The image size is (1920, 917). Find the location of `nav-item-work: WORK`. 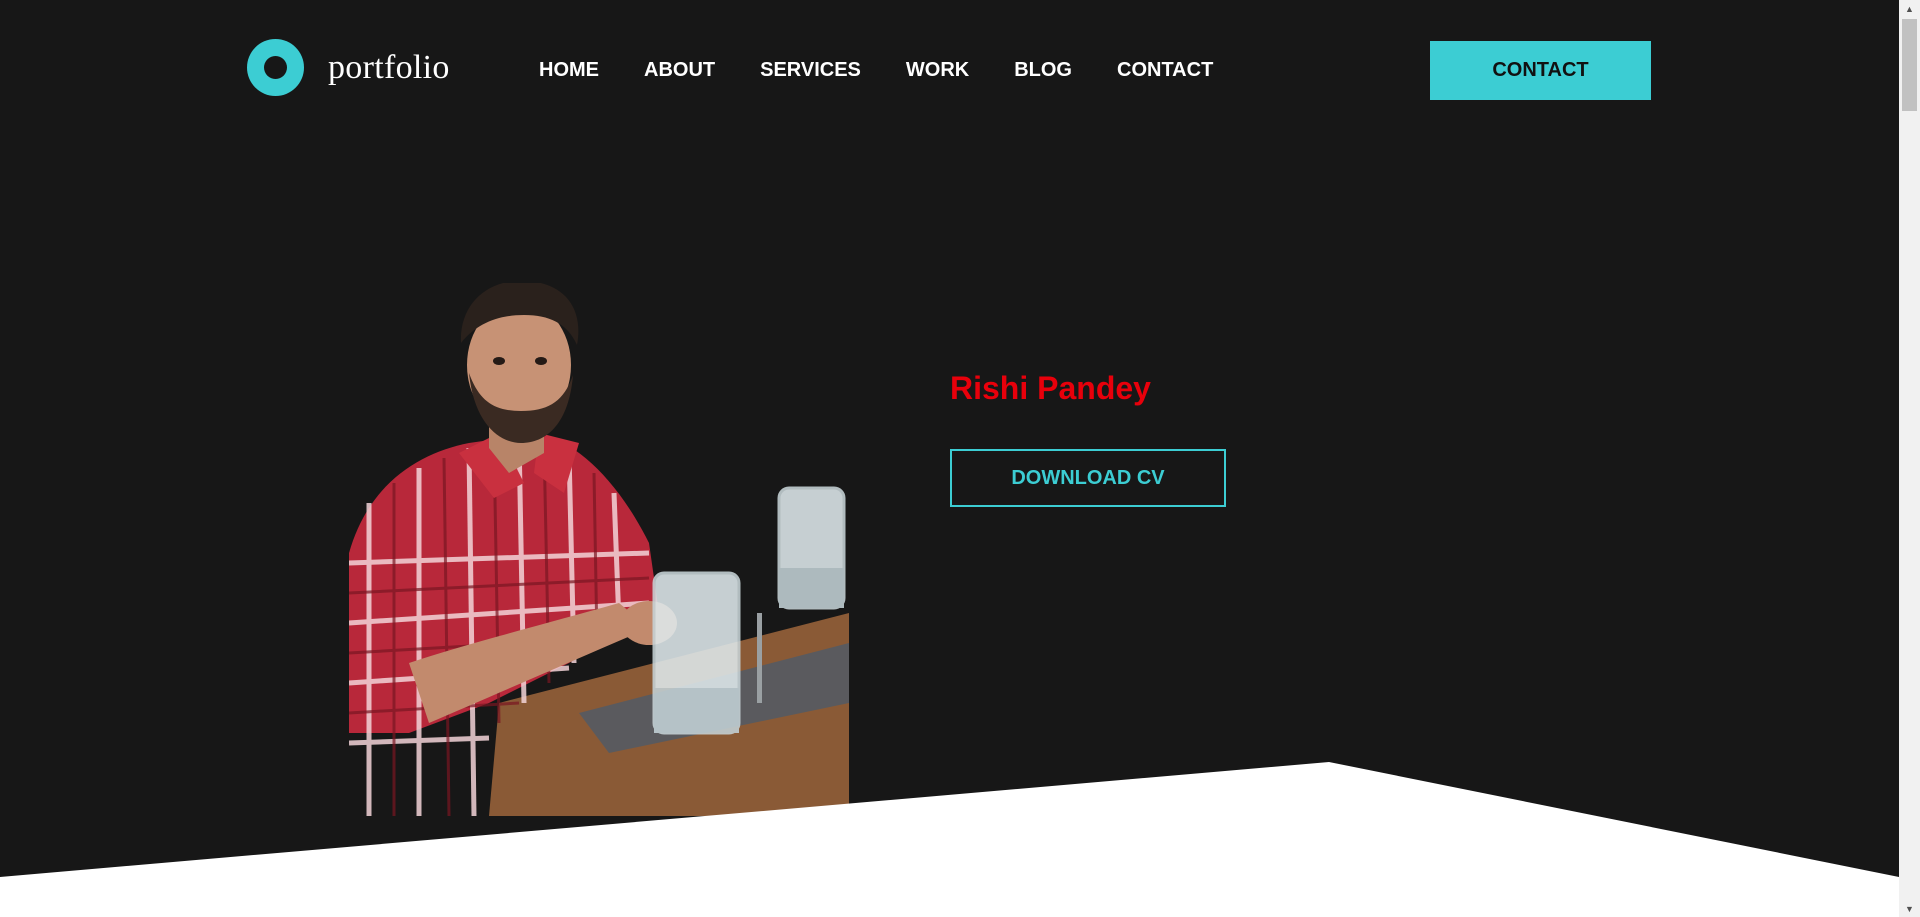

nav-item-work: WORK is located at coordinates (937, 70).